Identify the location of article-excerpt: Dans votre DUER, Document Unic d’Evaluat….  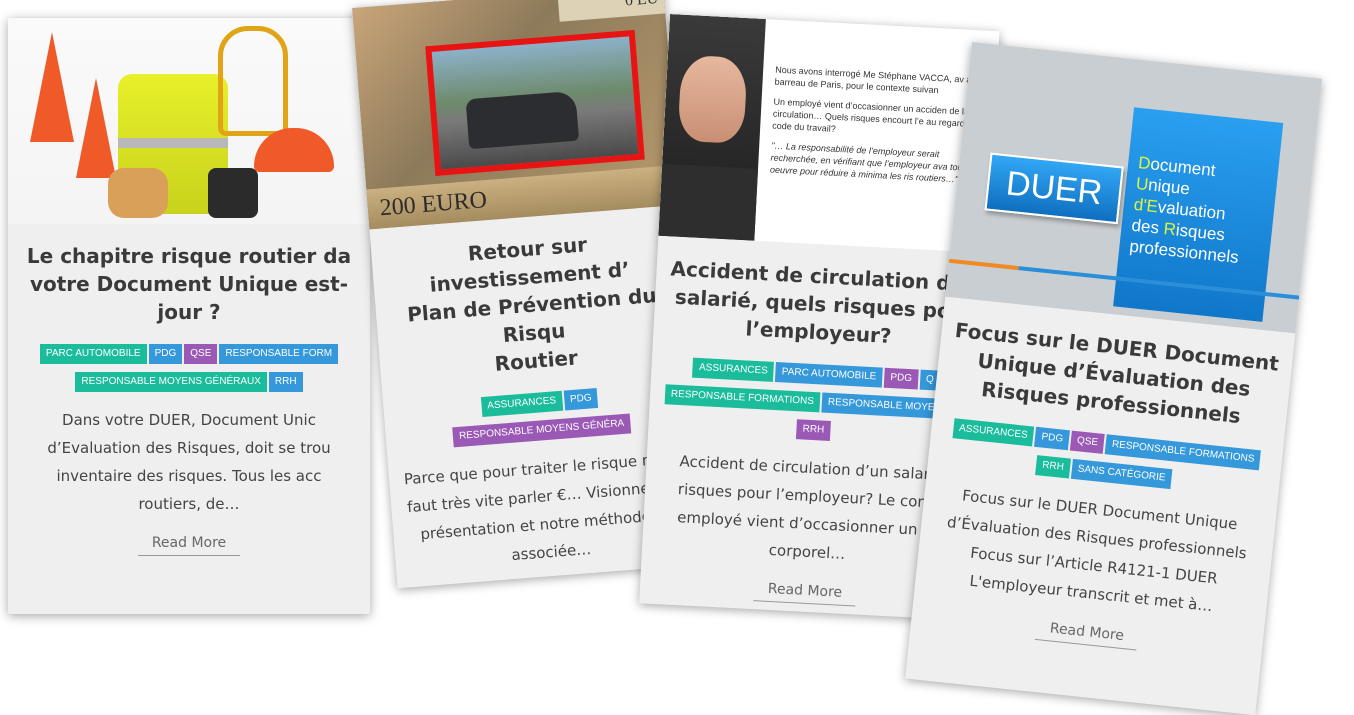
(189, 462).